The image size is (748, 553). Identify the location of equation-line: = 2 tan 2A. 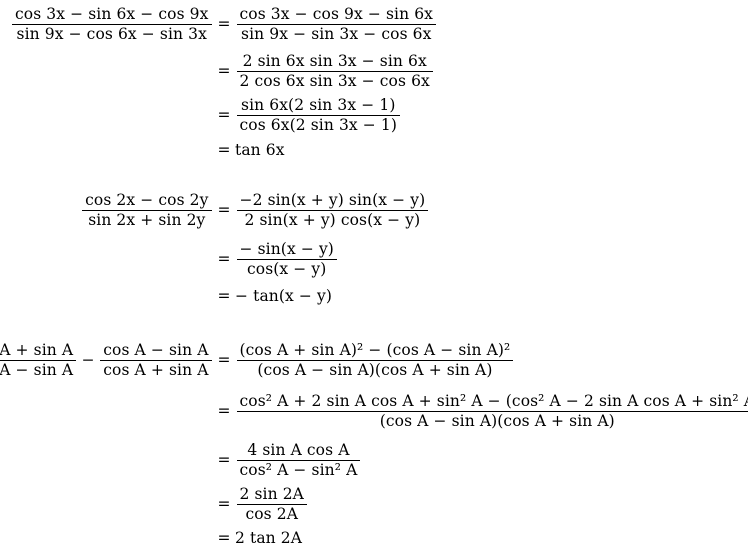
(374, 539).